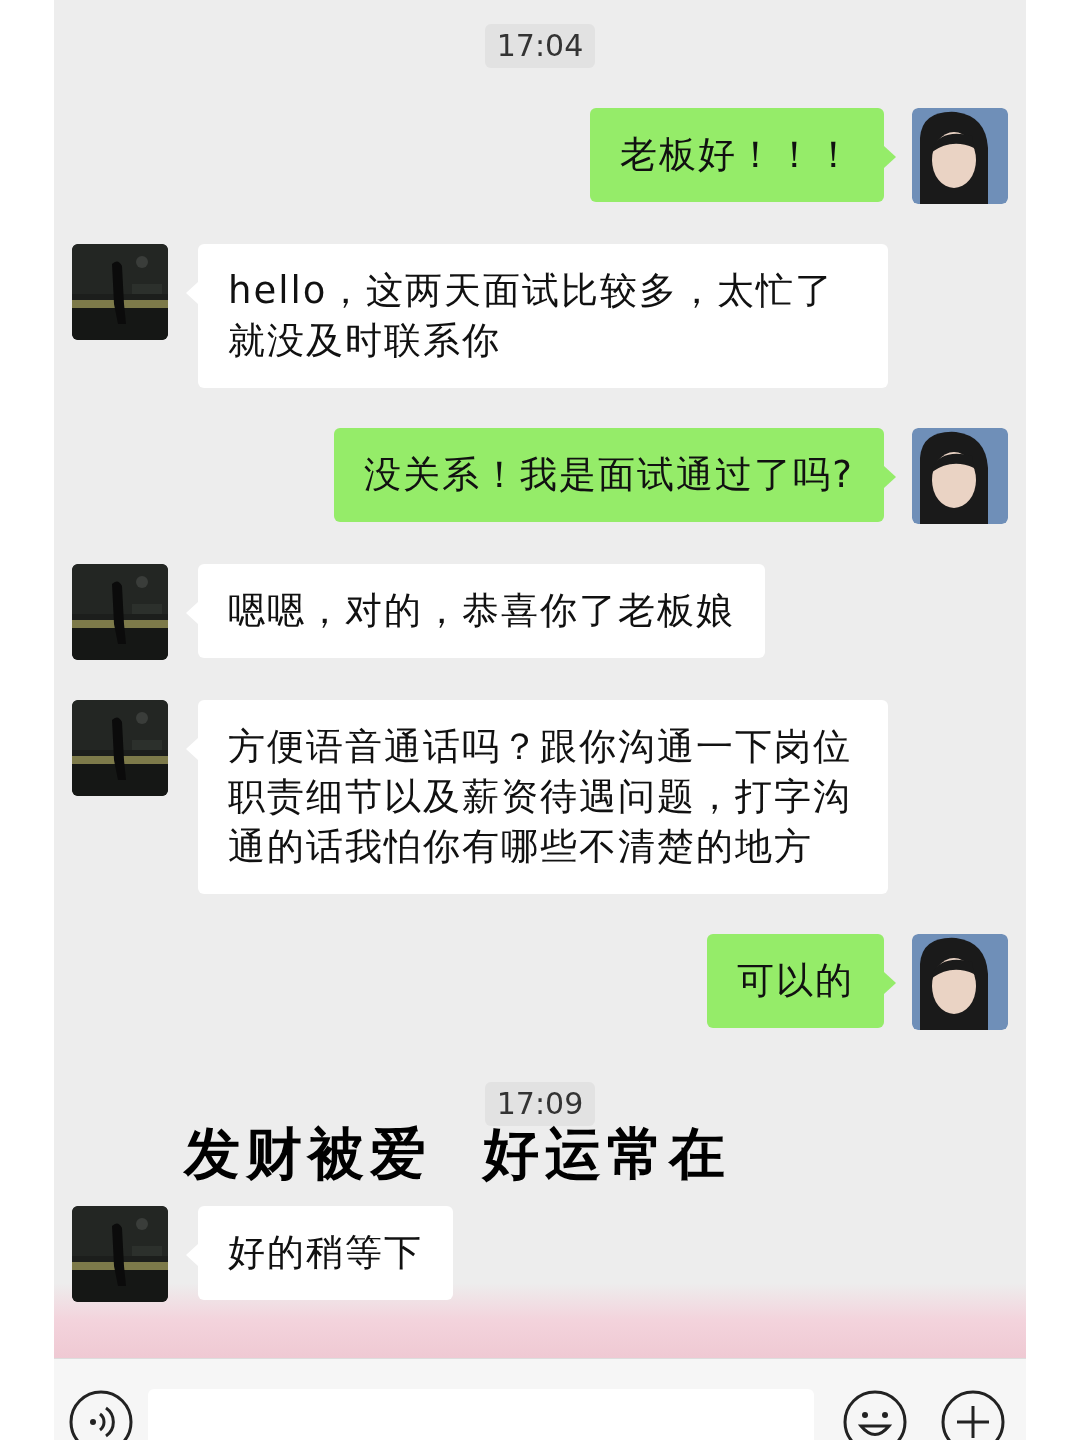  What do you see at coordinates (795, 981) in the screenshot?
I see `message-bubble: 可以的` at bounding box center [795, 981].